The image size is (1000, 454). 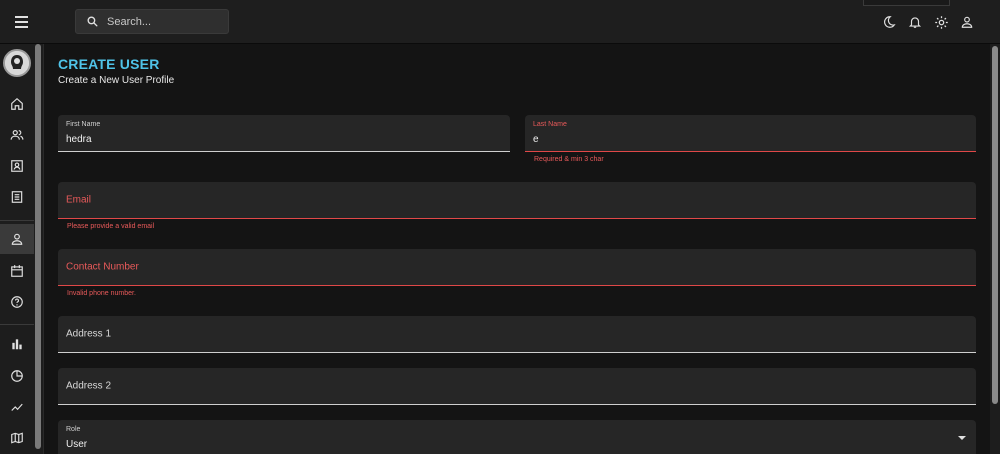 I want to click on search-input, so click(x=166, y=21).